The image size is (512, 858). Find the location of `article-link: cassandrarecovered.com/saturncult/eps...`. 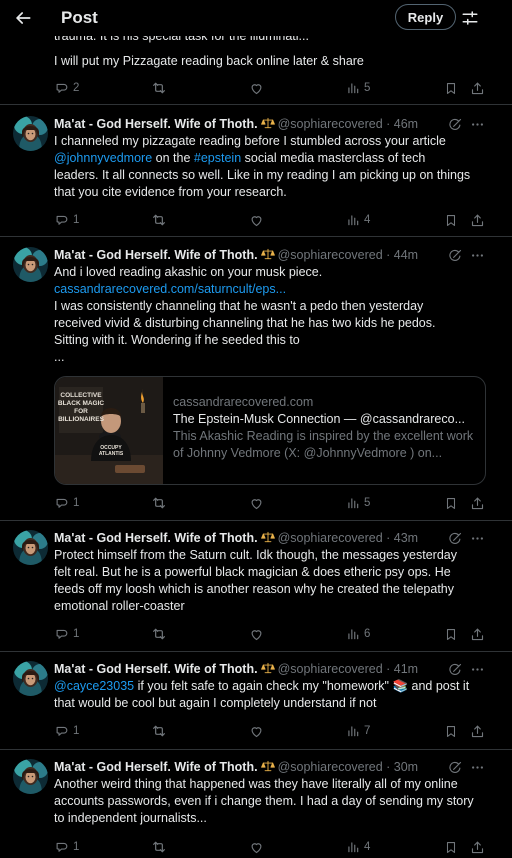

article-link: cassandrarecovered.com/saturncult/eps... is located at coordinates (170, 289).